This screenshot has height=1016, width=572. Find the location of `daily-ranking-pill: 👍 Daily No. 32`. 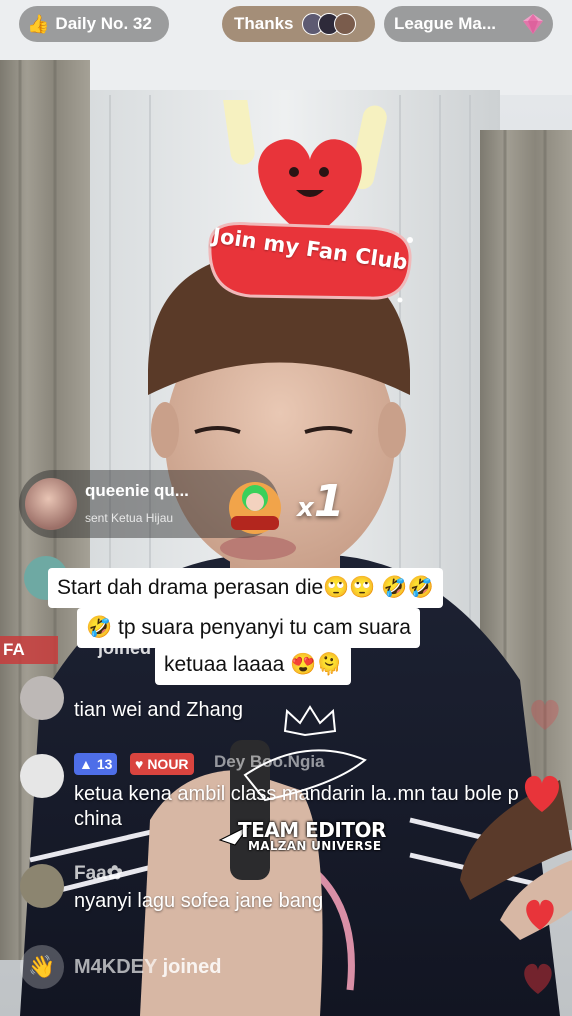

daily-ranking-pill: 👍 Daily No. 32 is located at coordinates (94, 24).